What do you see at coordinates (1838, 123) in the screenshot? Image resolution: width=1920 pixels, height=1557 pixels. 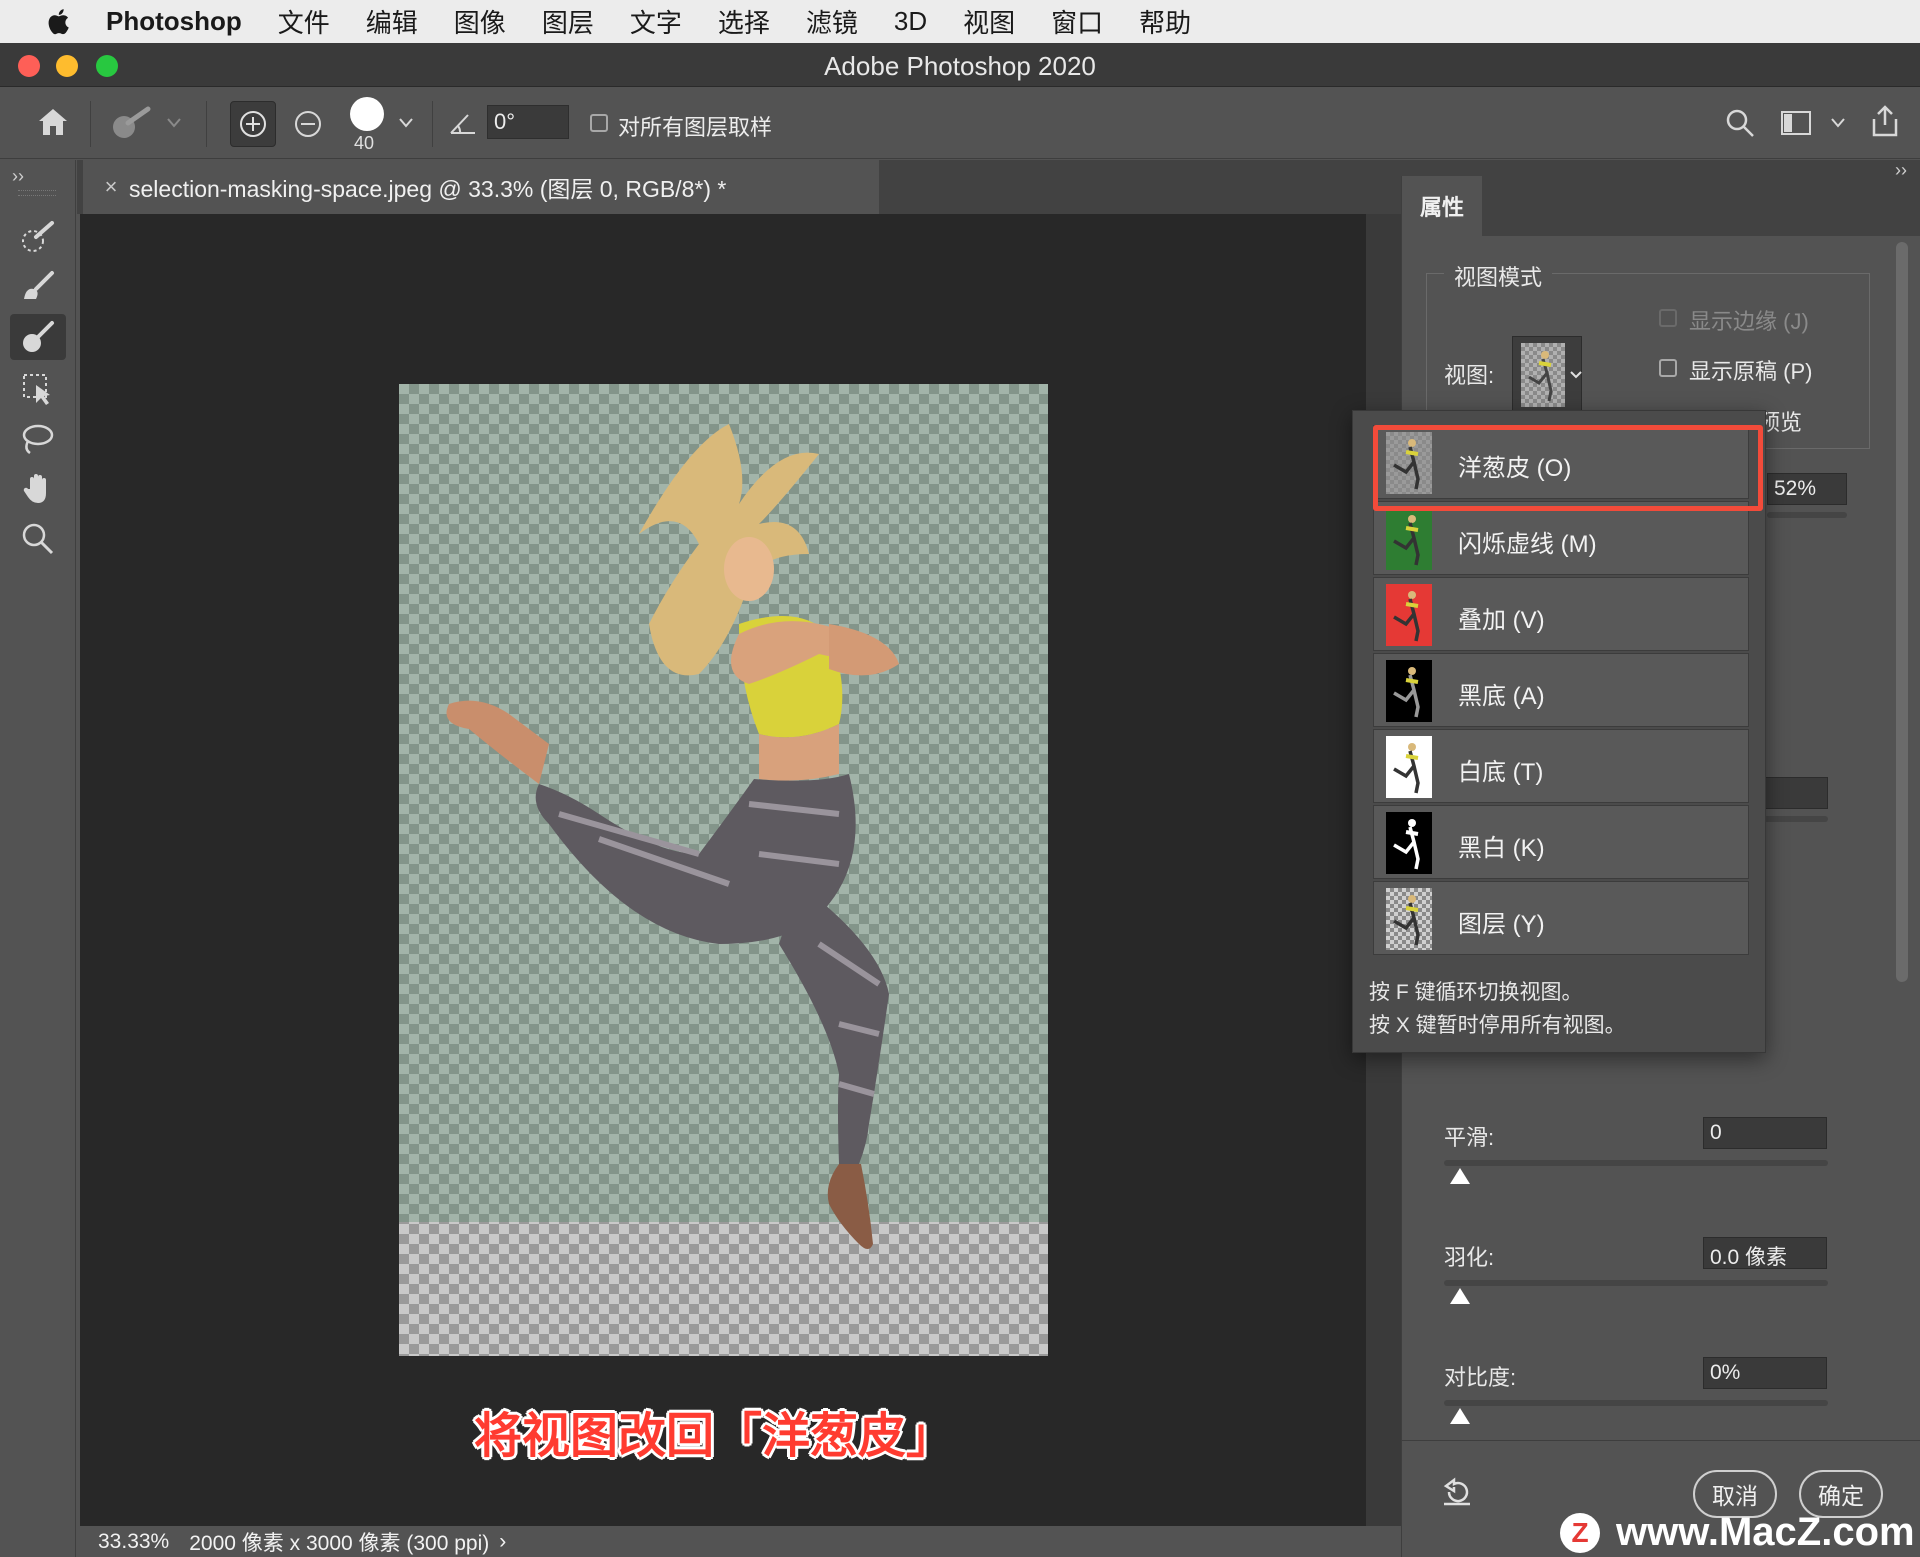 I see `workspace-chevron-icon` at bounding box center [1838, 123].